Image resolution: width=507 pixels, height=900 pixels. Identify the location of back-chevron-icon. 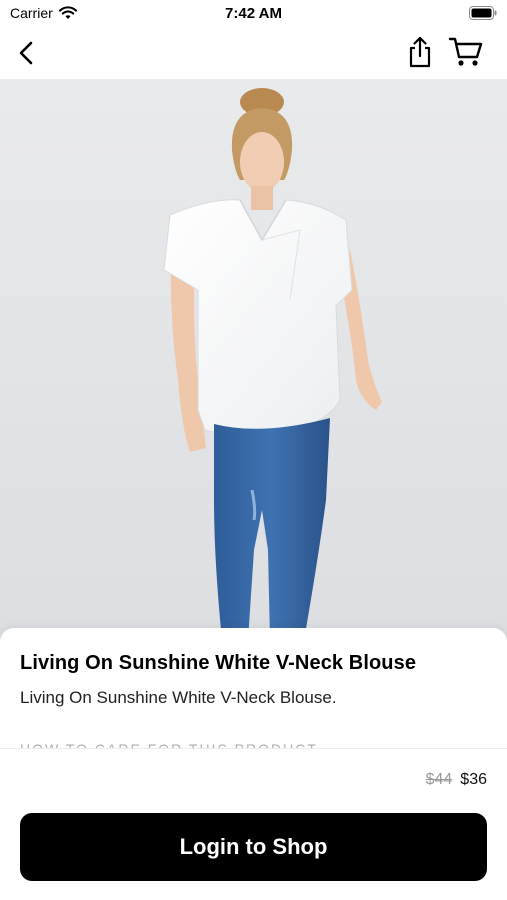
(26, 53).